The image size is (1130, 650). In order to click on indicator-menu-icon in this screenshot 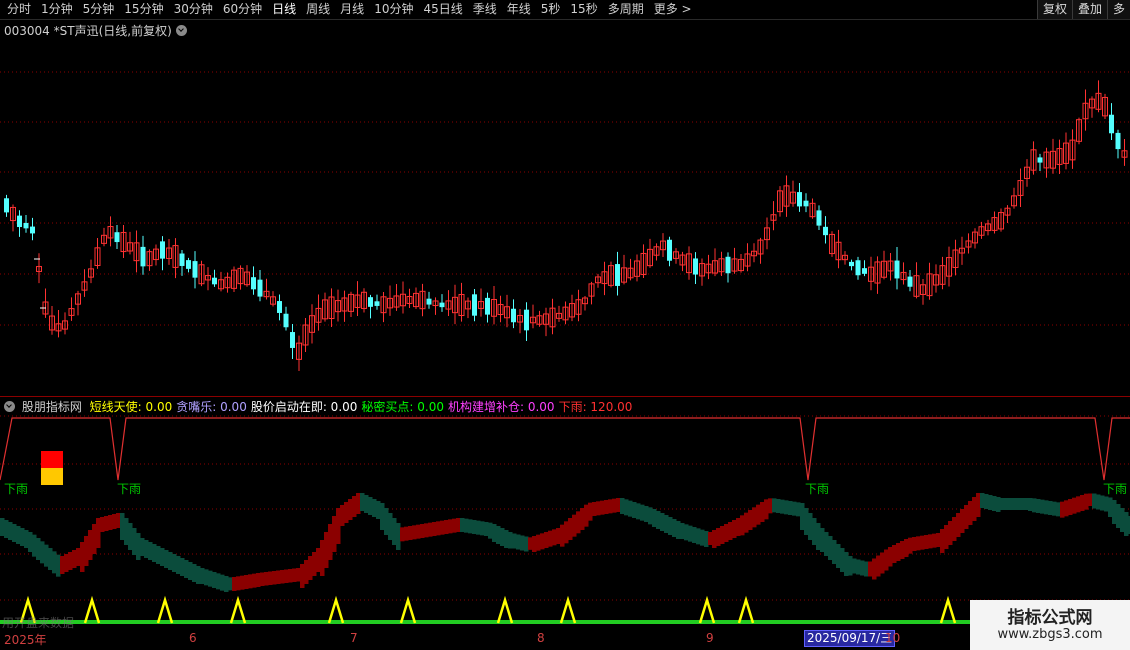, I will do `click(9, 406)`.